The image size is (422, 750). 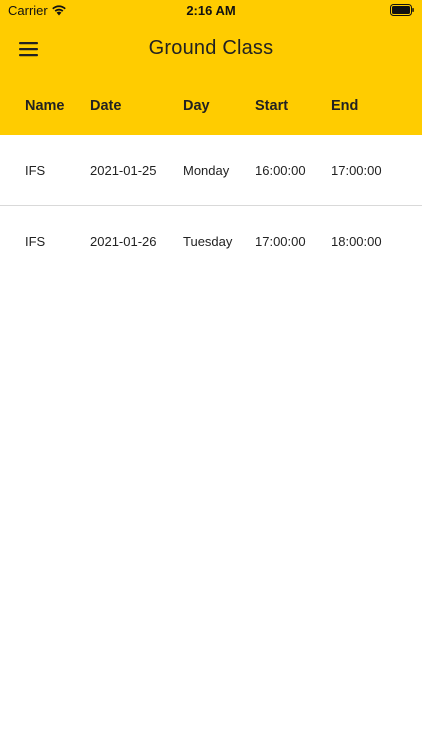 What do you see at coordinates (208, 241) in the screenshot?
I see `cell-day: Tuesday` at bounding box center [208, 241].